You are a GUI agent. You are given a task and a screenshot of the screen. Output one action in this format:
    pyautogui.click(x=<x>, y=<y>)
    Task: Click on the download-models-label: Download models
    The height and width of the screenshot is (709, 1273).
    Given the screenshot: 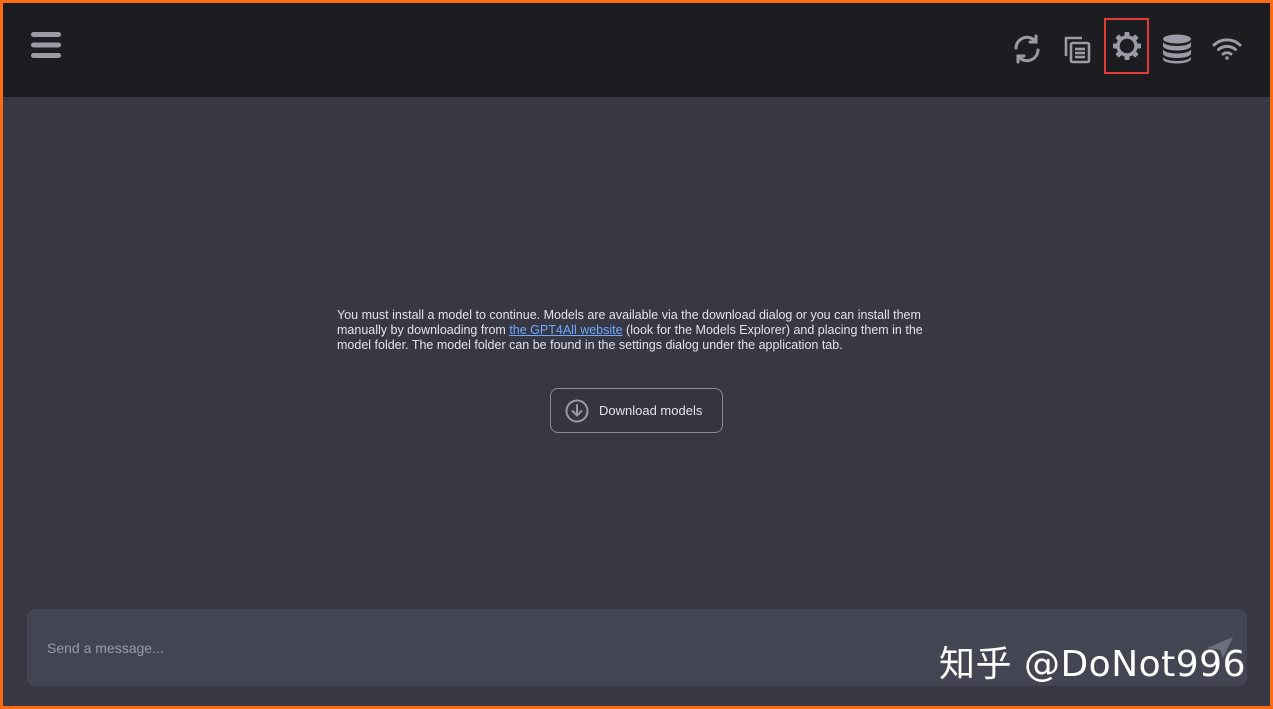 What is the action you would take?
    pyautogui.click(x=651, y=410)
    